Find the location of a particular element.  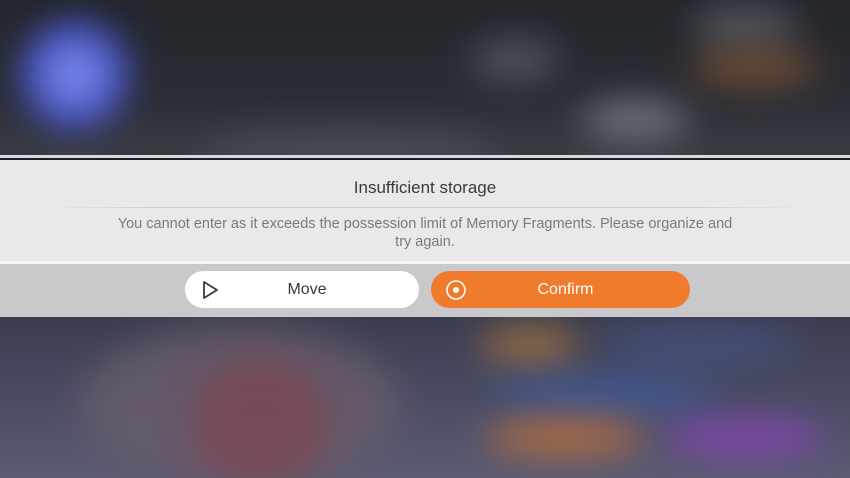

confirm-button-label: Confirm is located at coordinates (565, 289).